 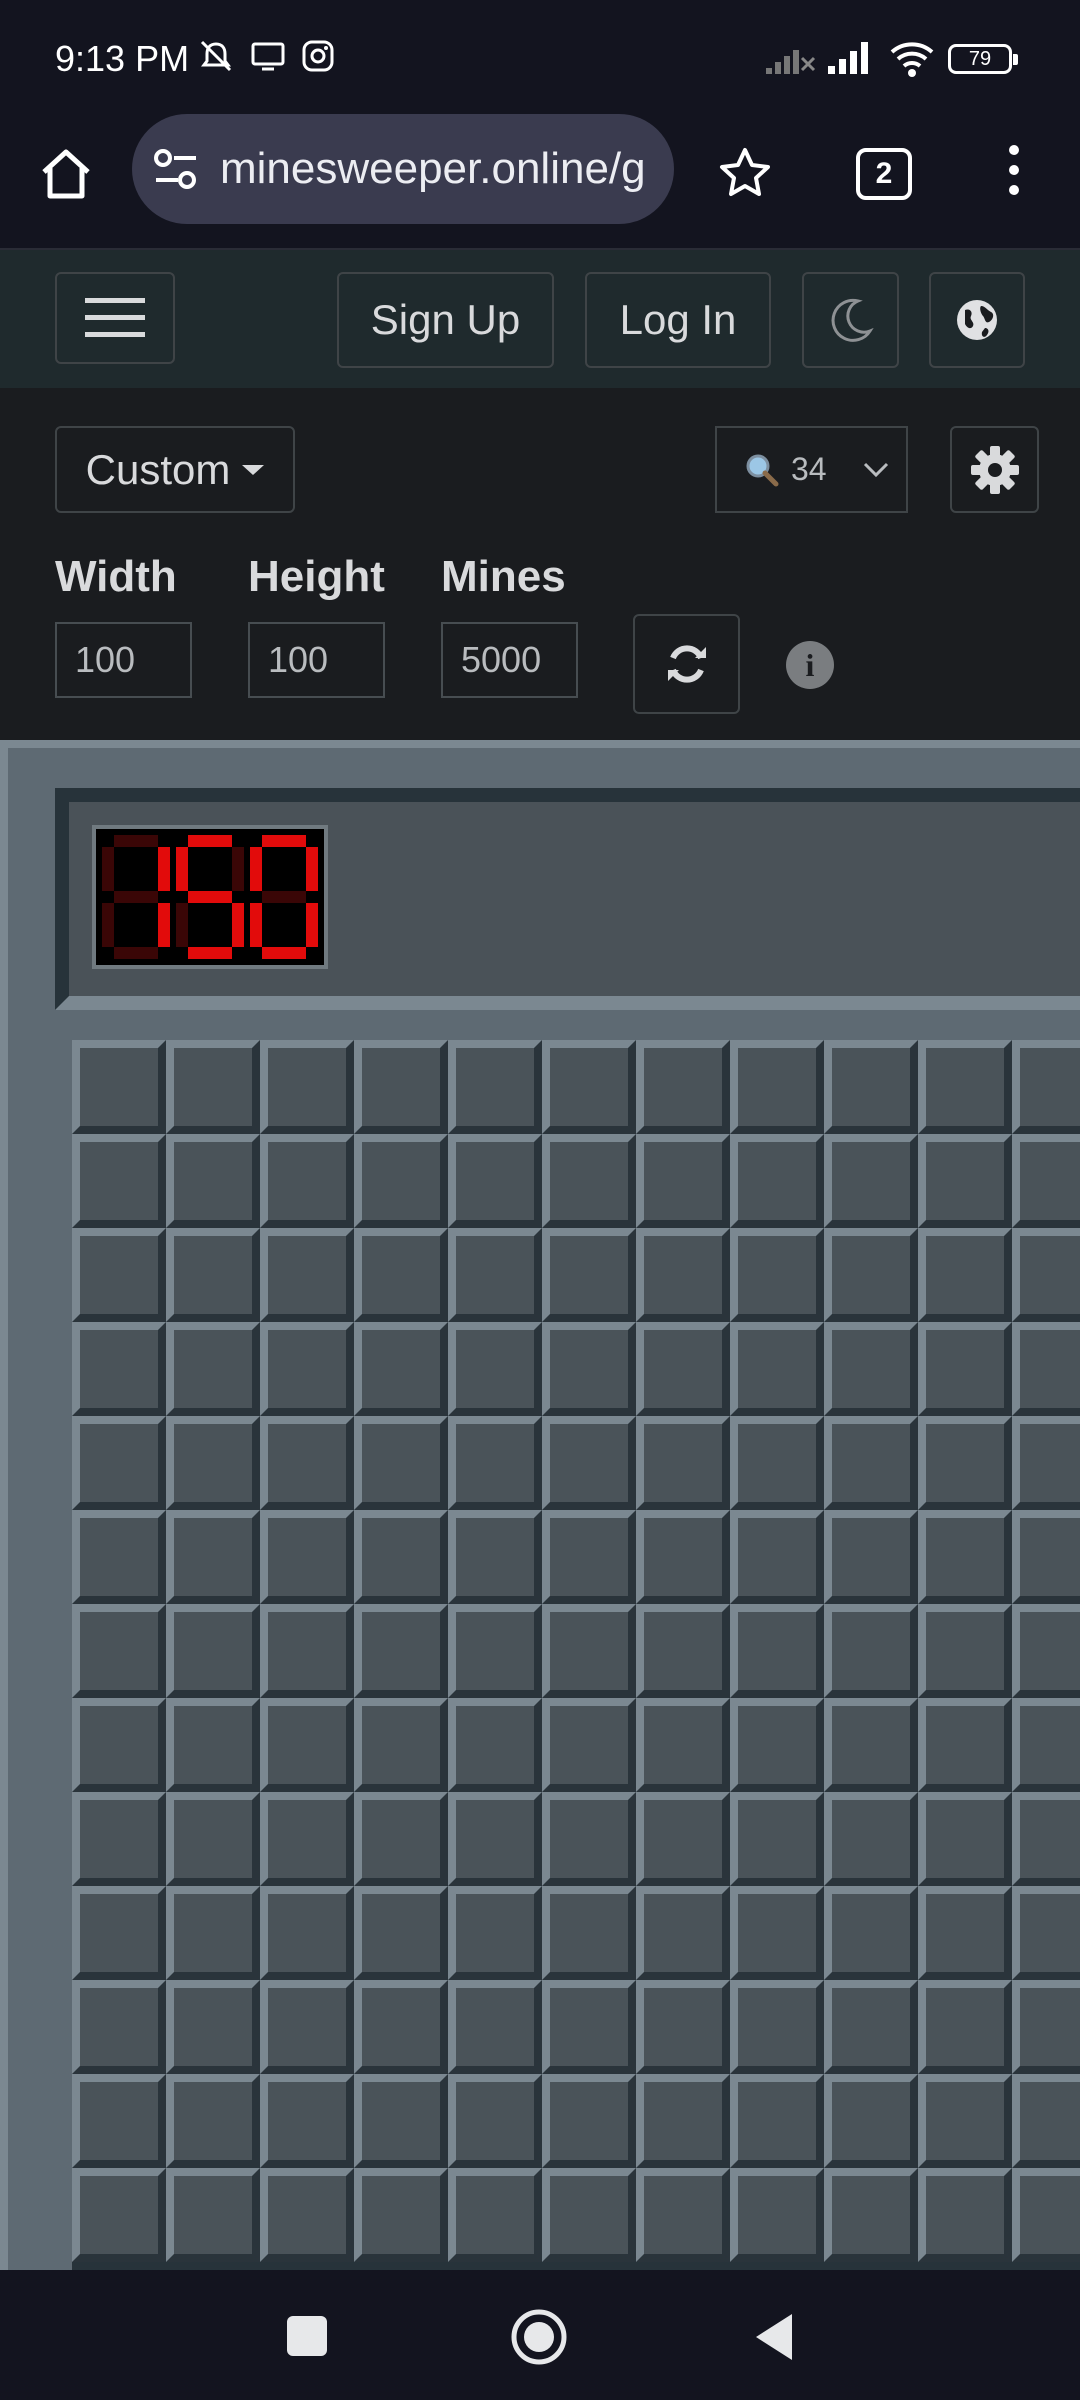 What do you see at coordinates (403, 169) in the screenshot?
I see `address-bar: minesweeper.online/g` at bounding box center [403, 169].